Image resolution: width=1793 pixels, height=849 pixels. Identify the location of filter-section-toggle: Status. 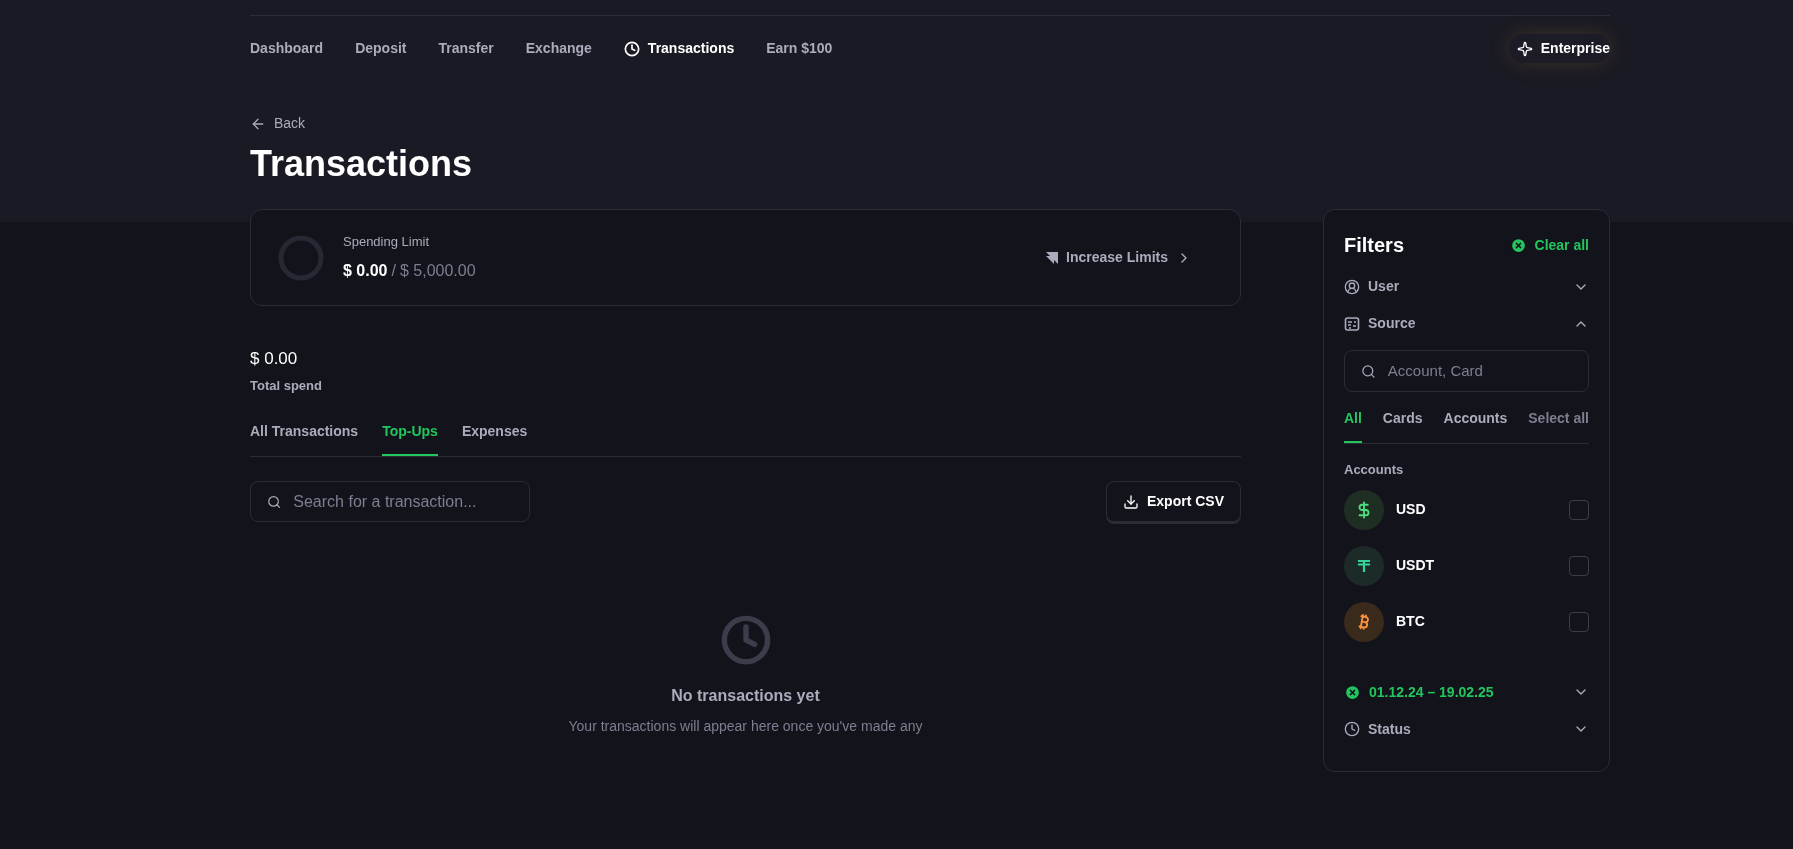
(1466, 729).